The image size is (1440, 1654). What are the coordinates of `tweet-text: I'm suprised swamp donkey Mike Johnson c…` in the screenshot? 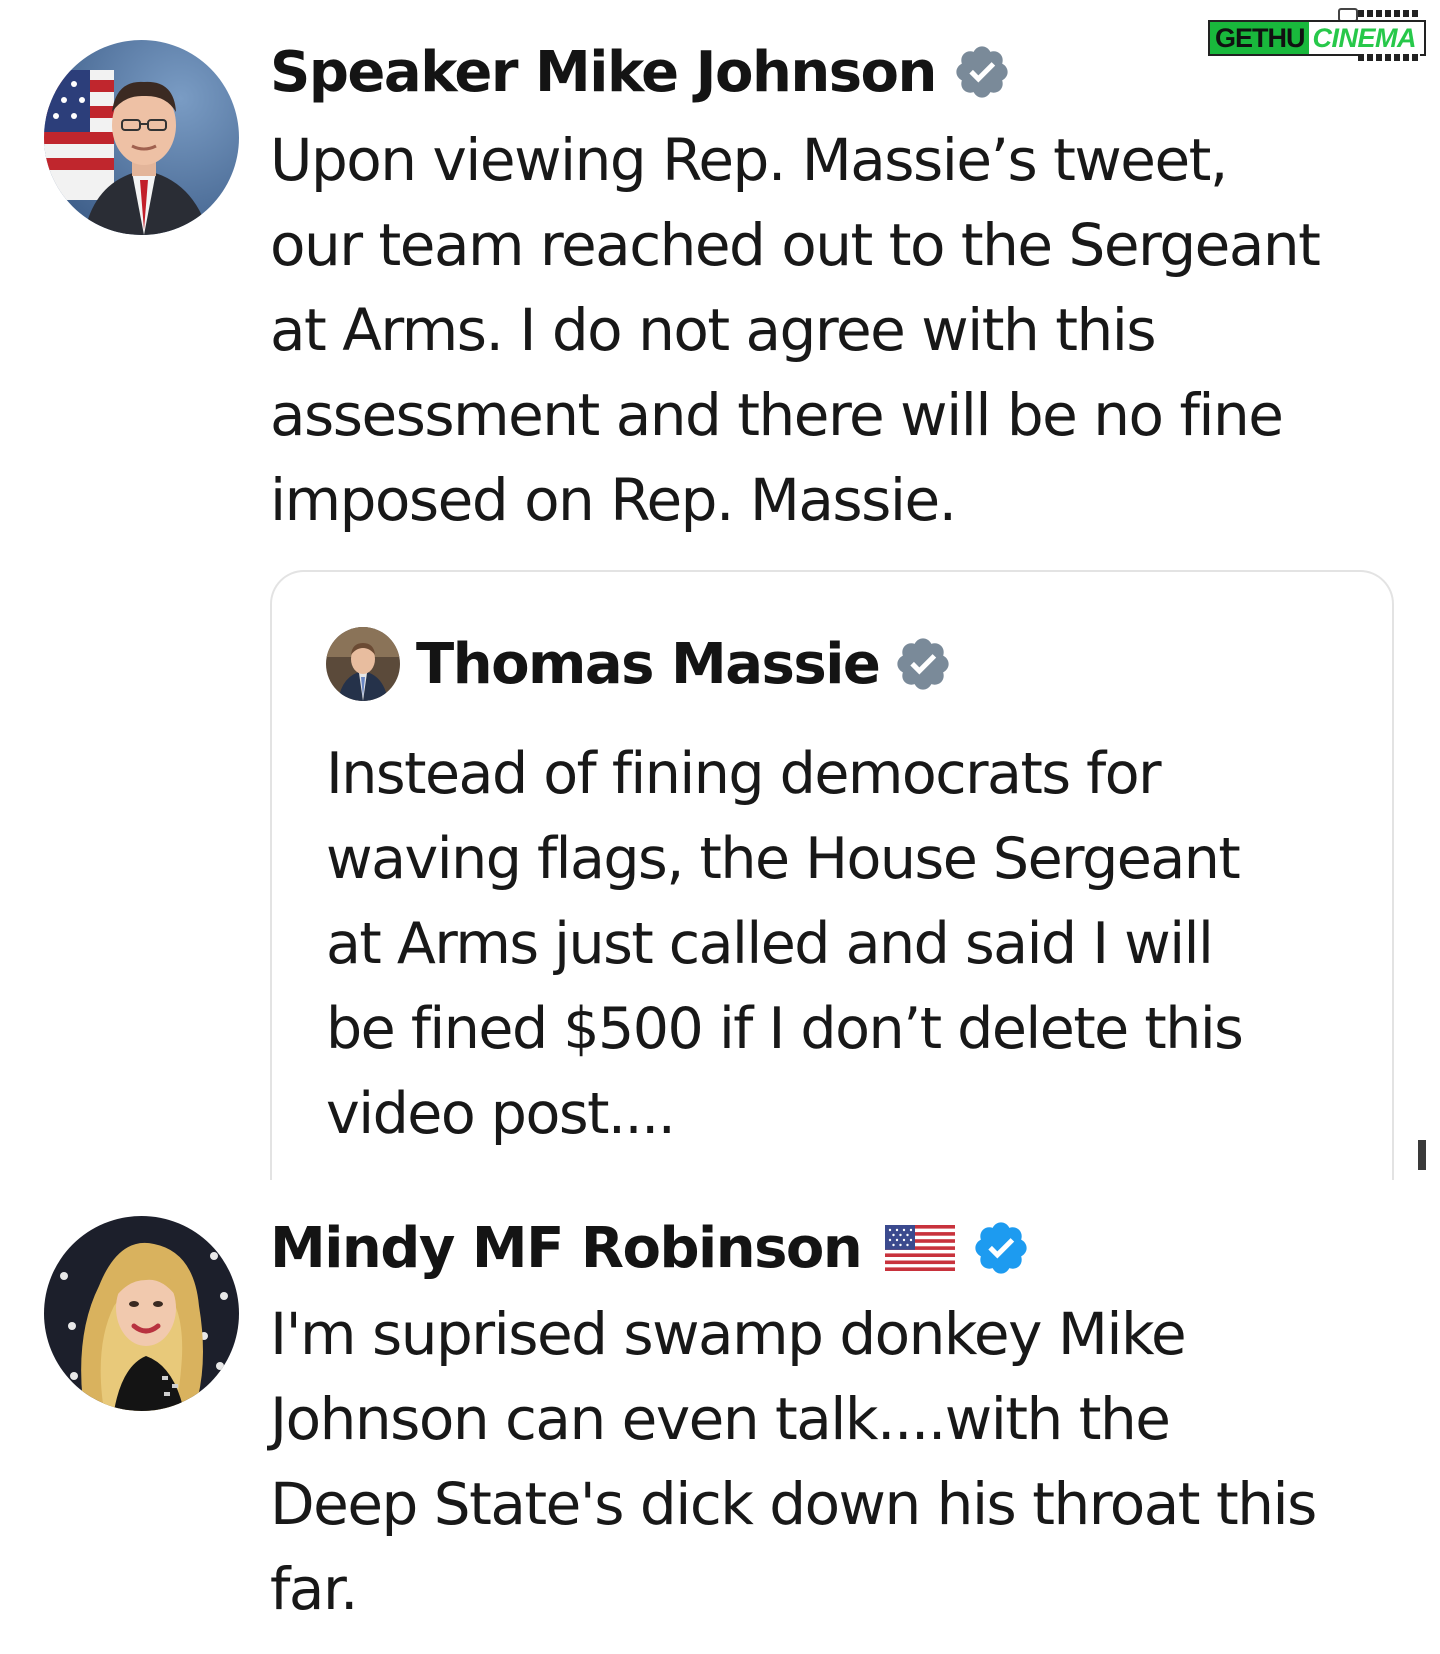 It's located at (793, 1461).